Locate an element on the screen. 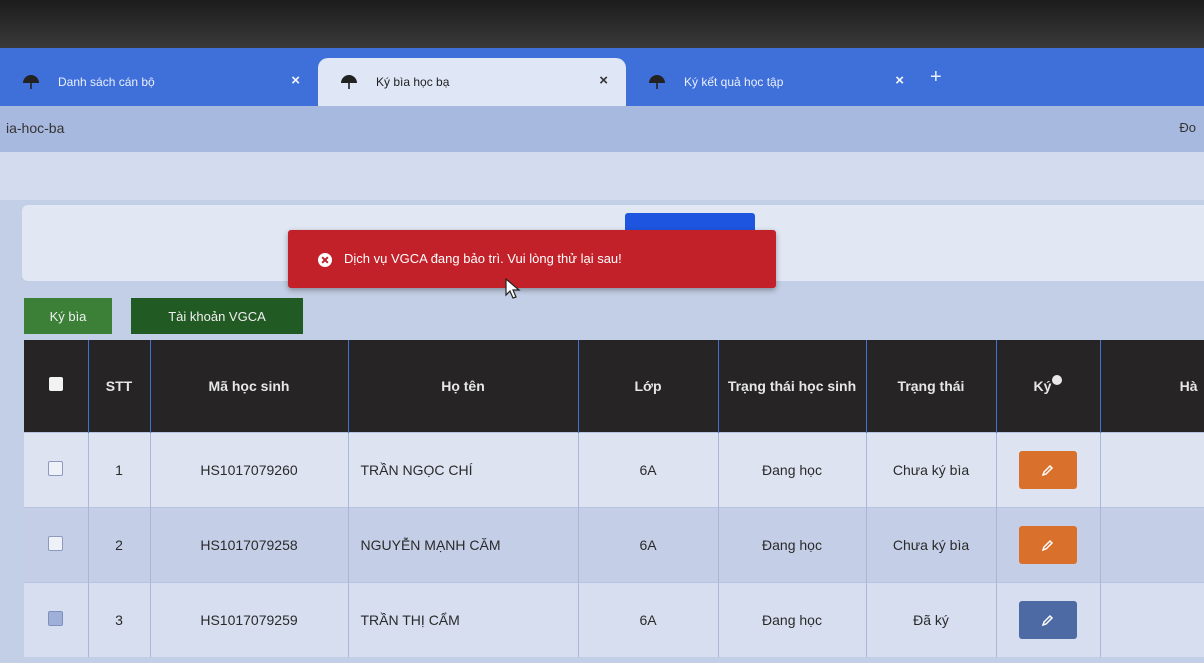 This screenshot has width=1204, height=663. header-student-id: Mã học sinh is located at coordinates (249, 386).